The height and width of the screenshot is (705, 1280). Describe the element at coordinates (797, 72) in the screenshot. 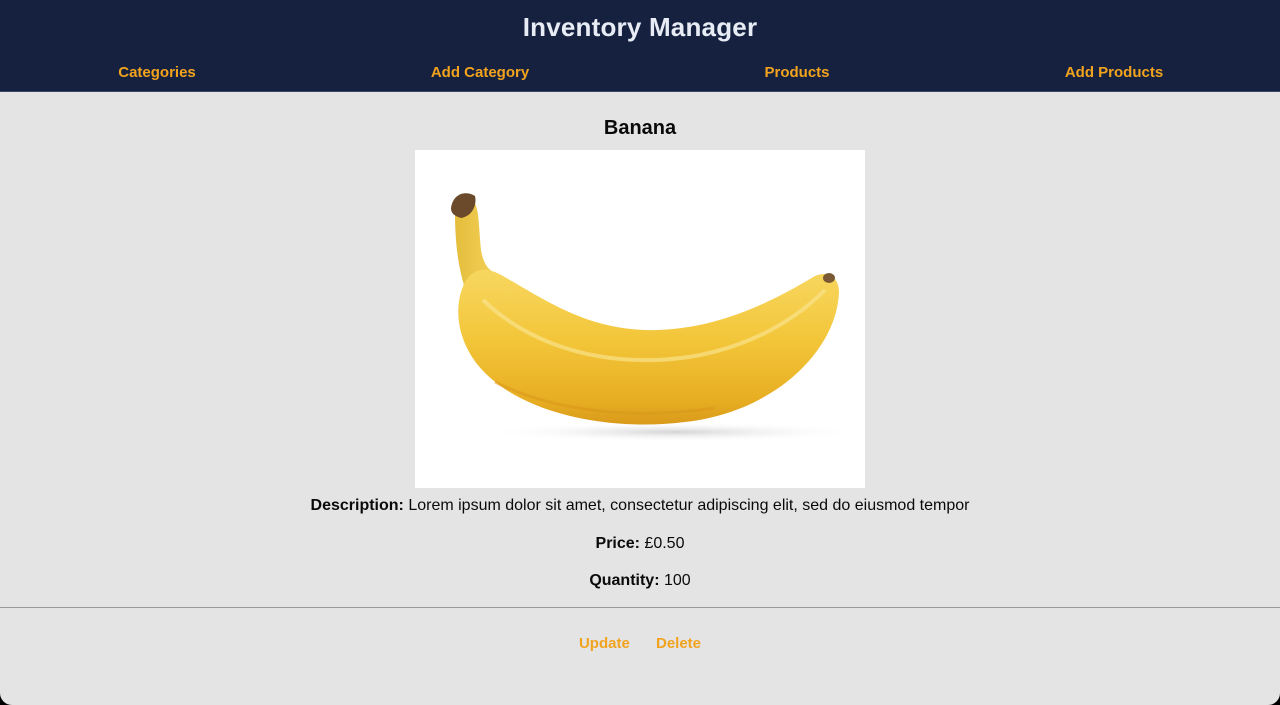

I see `nav-products-link: Products` at that location.